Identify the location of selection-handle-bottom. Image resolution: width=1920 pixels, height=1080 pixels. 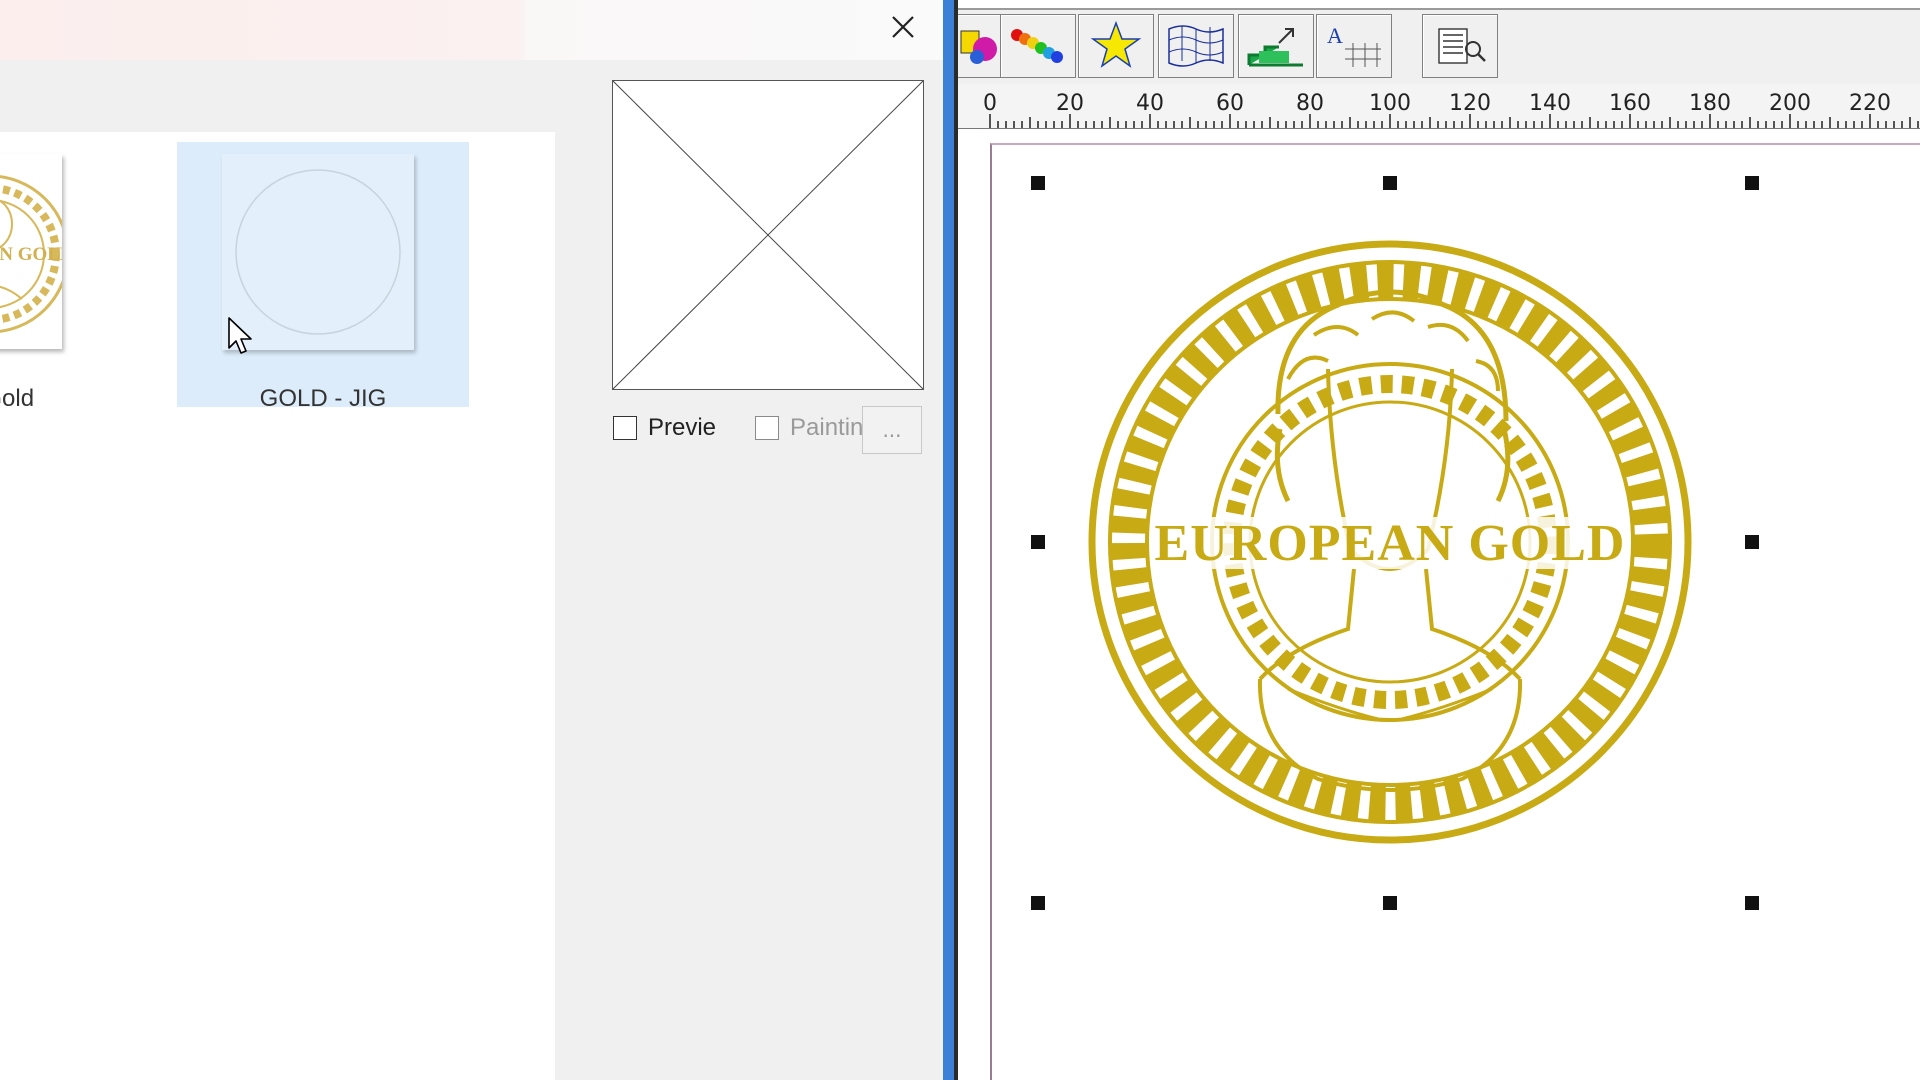
(1390, 903).